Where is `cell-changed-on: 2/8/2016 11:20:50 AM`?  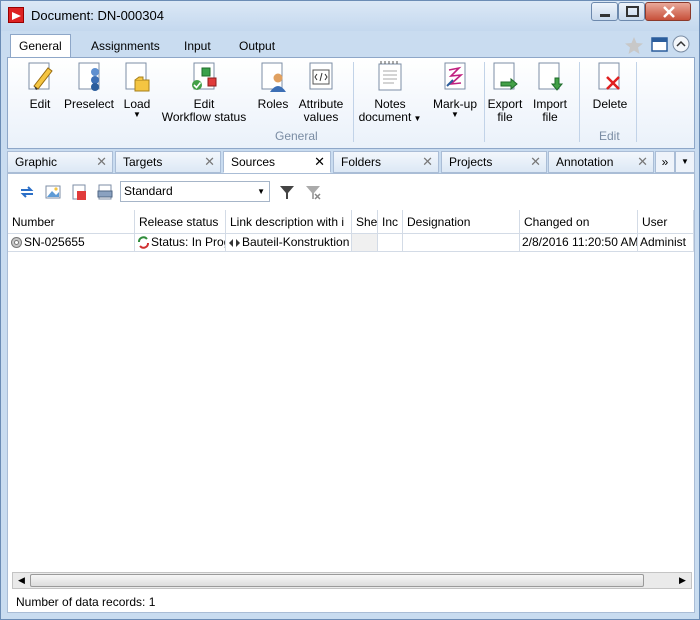
cell-changed-on: 2/8/2016 11:20:50 AM is located at coordinates (579, 243).